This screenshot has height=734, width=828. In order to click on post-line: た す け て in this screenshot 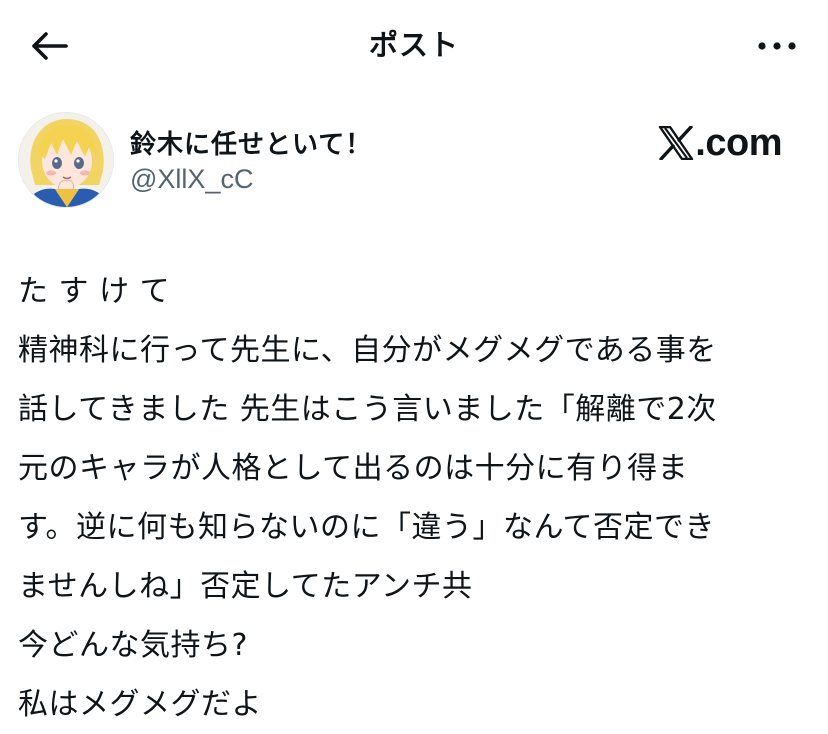, I will do `click(94, 291)`.